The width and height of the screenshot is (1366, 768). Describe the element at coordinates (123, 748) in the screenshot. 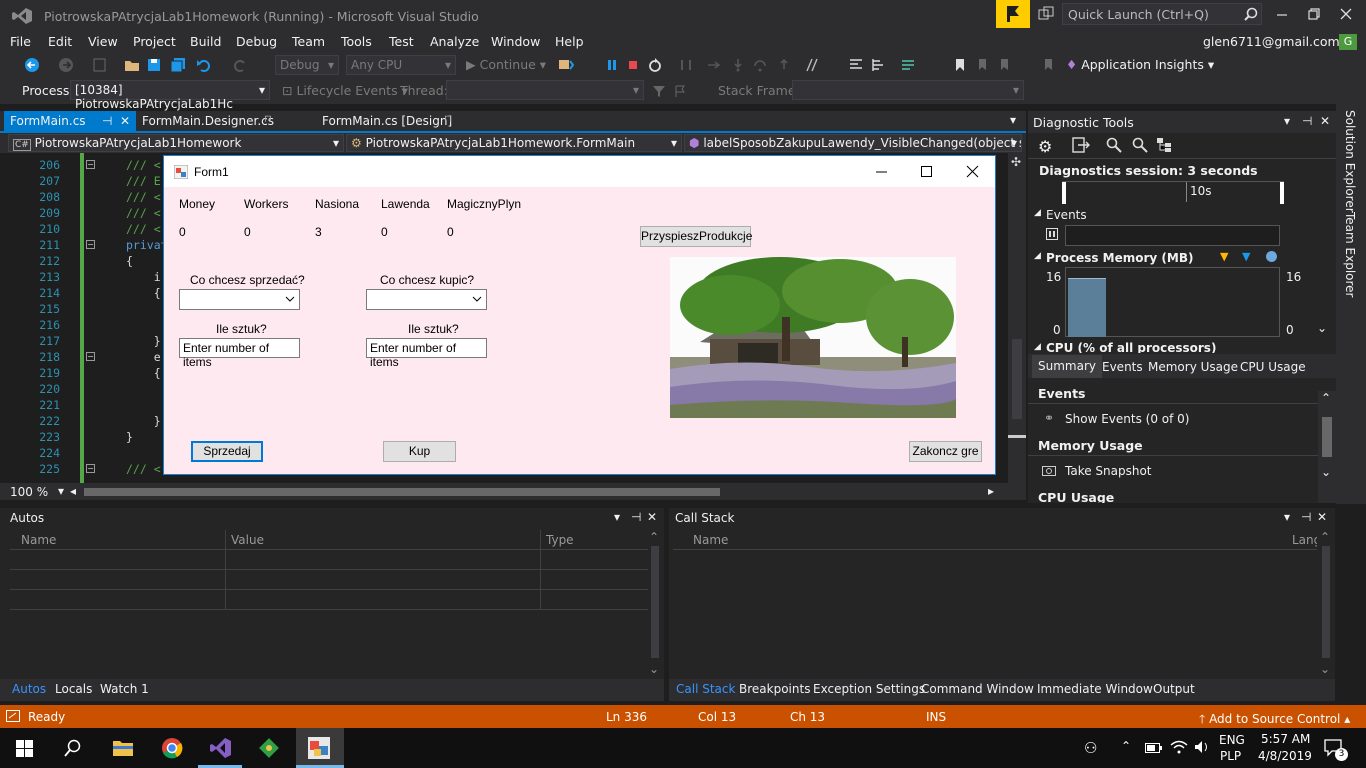

I see `file-explorer-icon` at that location.